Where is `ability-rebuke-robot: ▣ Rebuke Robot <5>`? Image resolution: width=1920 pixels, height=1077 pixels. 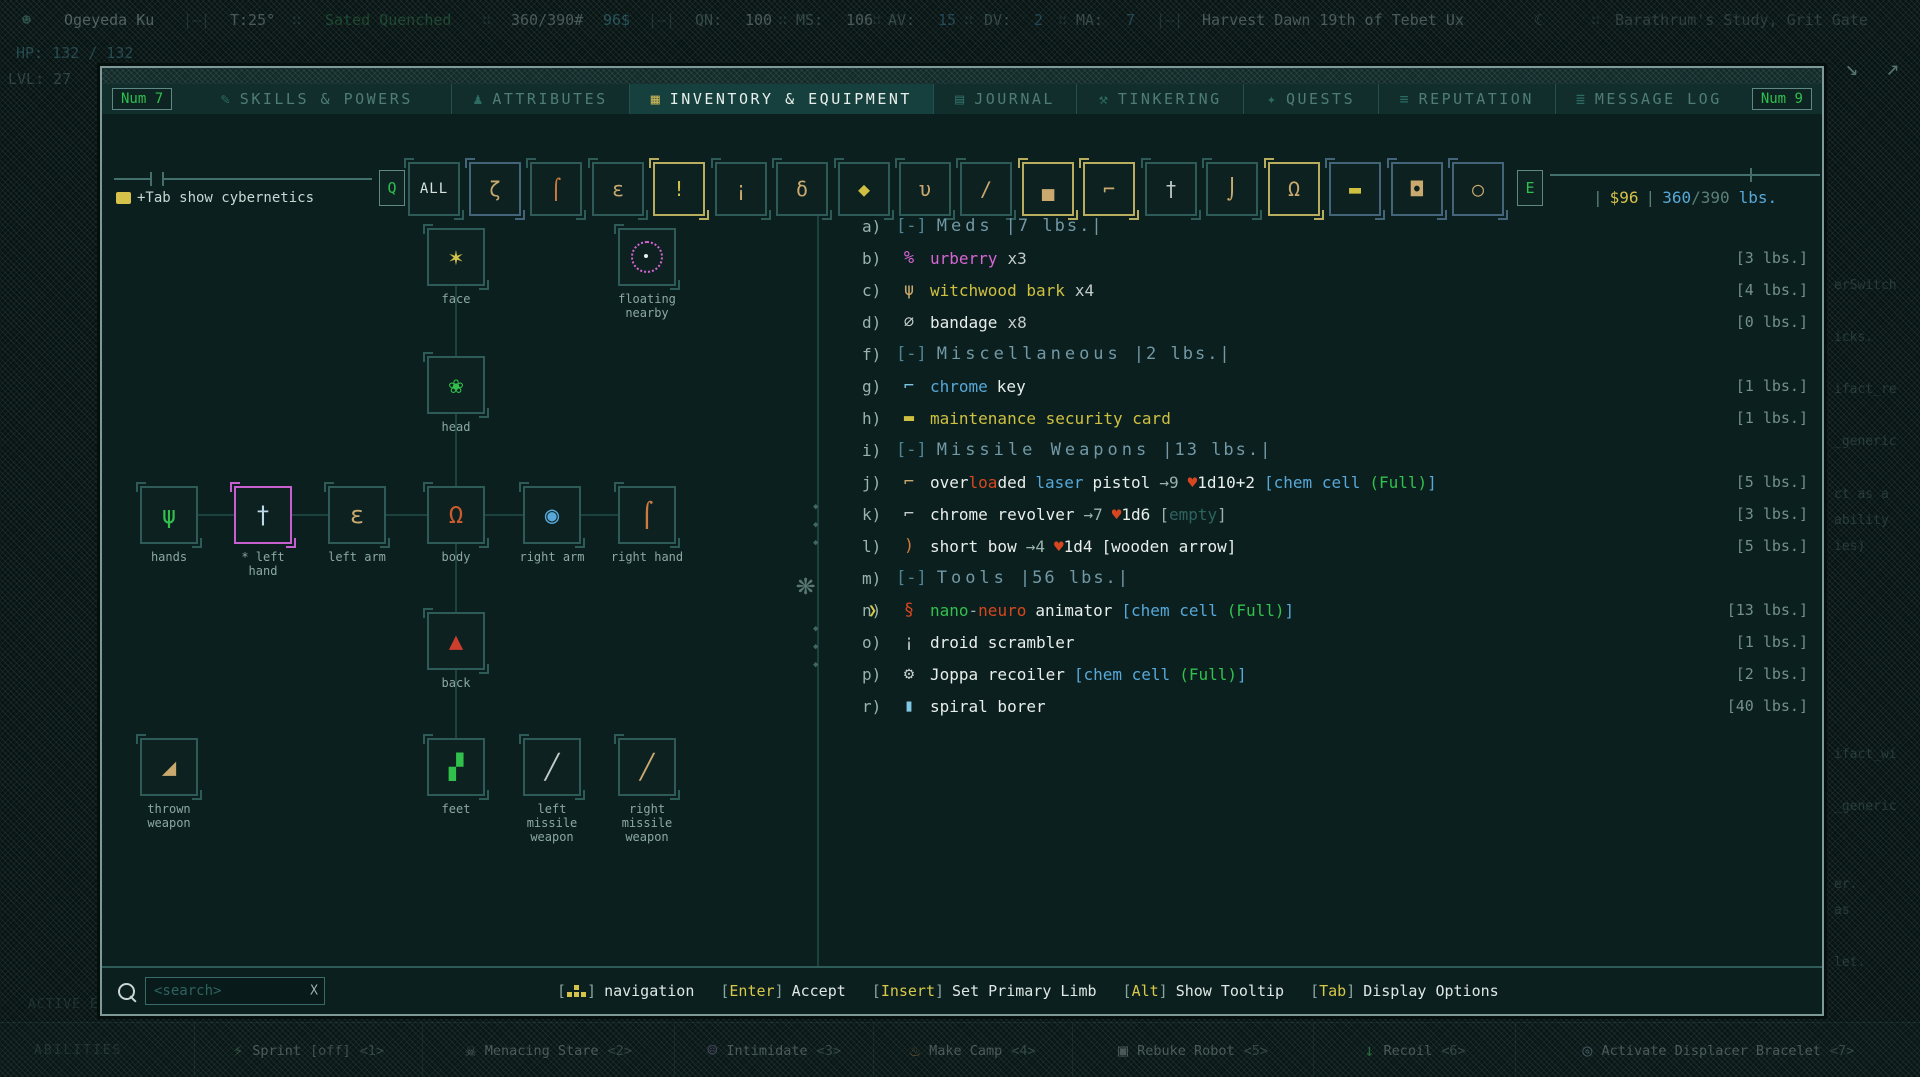
ability-rebuke-robot: ▣ Rebuke Robot <5> is located at coordinates (1192, 1050).